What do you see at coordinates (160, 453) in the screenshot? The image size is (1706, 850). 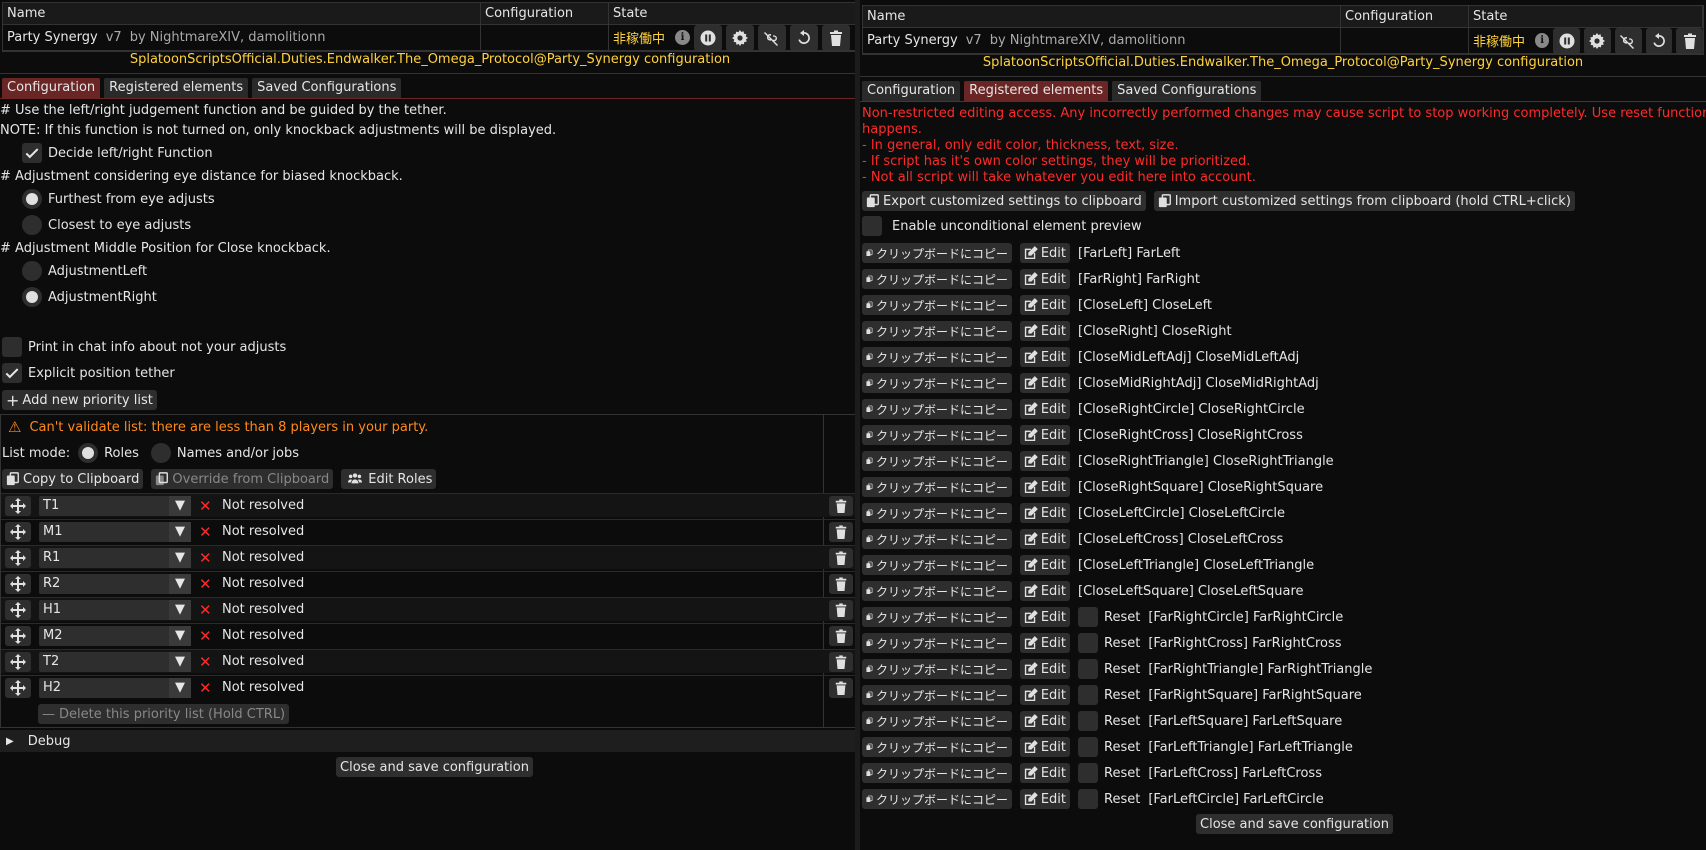 I see `mode-names-radio` at bounding box center [160, 453].